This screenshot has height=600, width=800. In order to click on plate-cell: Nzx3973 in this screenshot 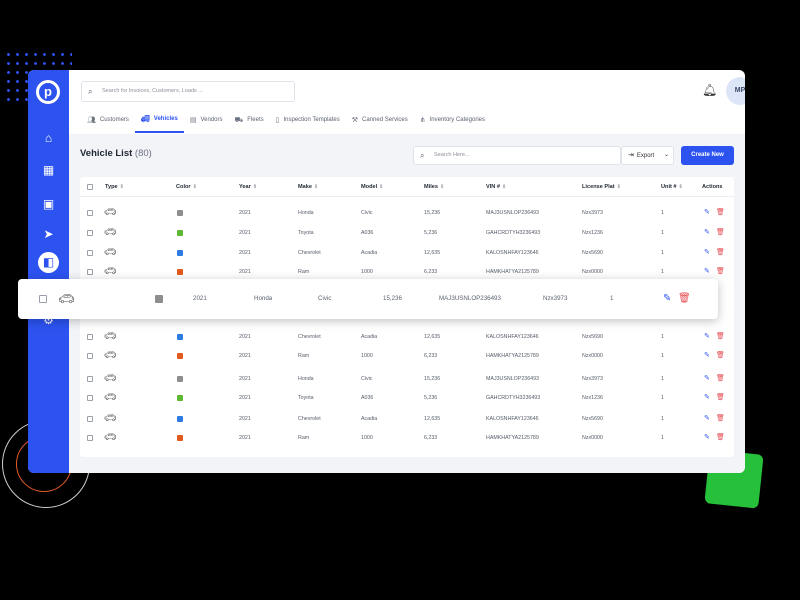, I will do `click(592, 379)`.